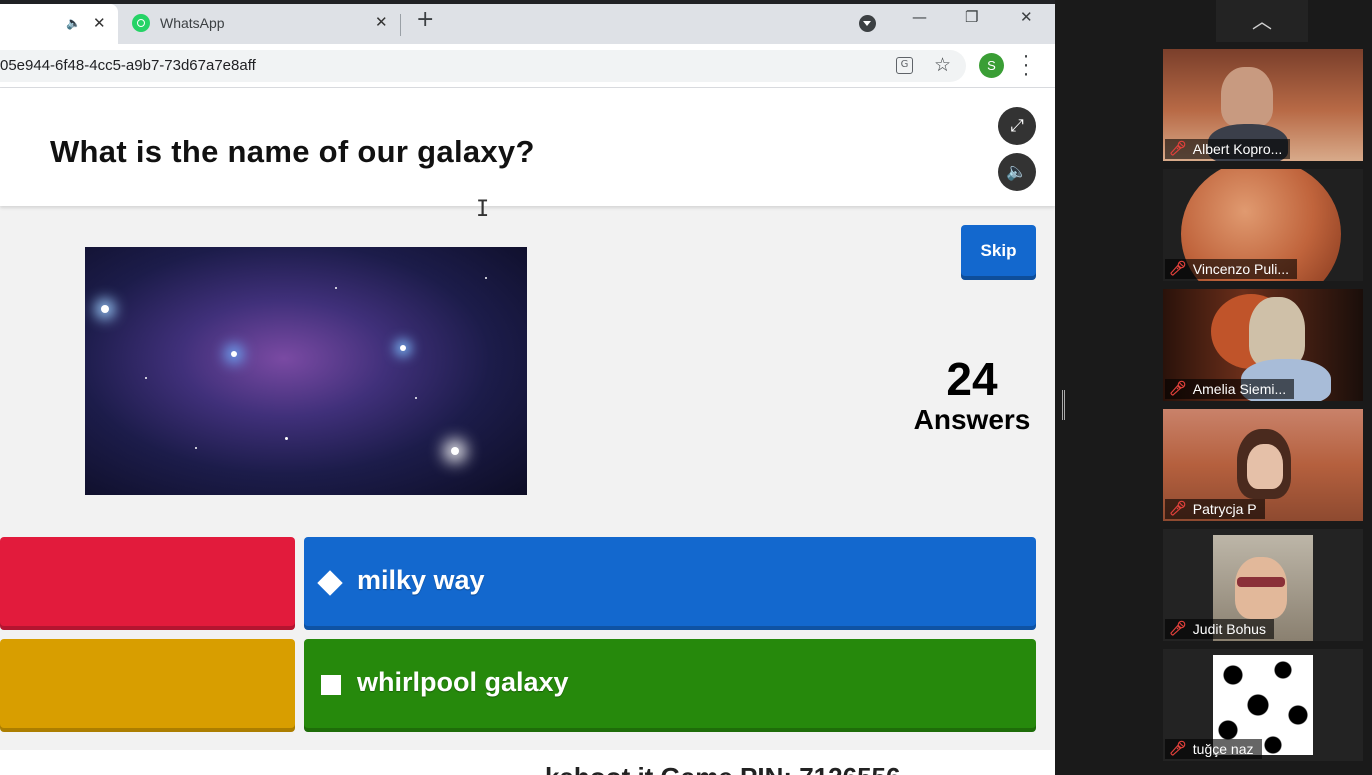  What do you see at coordinates (425, 19) in the screenshot?
I see `new-tab-button: +` at bounding box center [425, 19].